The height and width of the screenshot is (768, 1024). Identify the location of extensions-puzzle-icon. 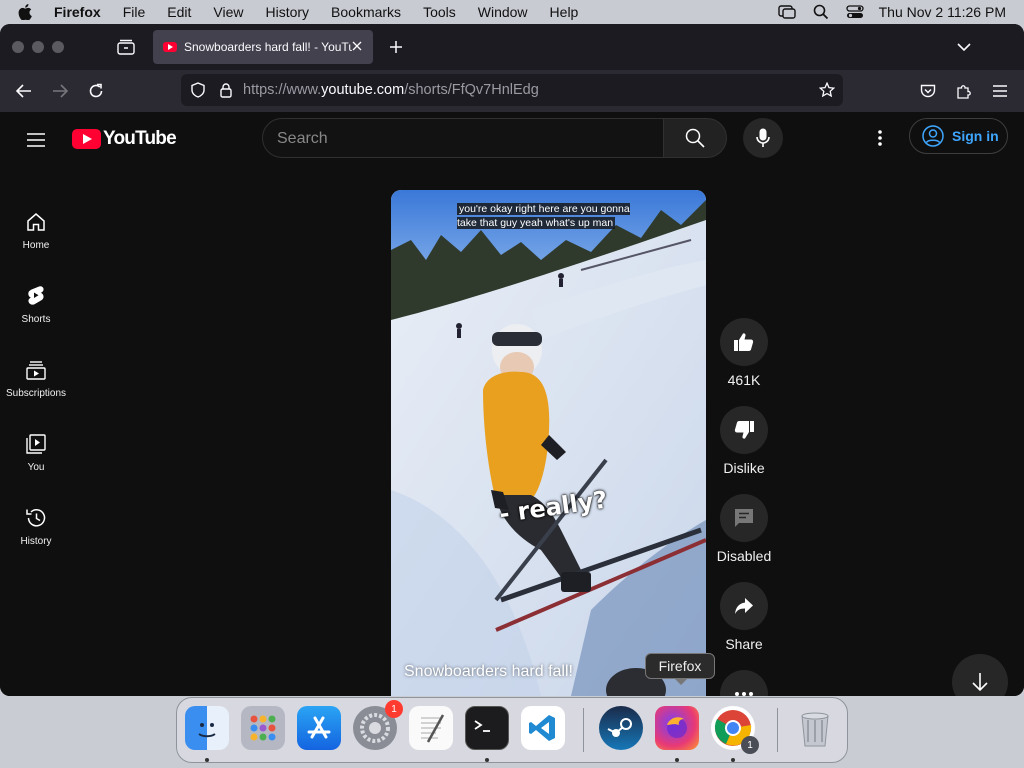
(964, 91).